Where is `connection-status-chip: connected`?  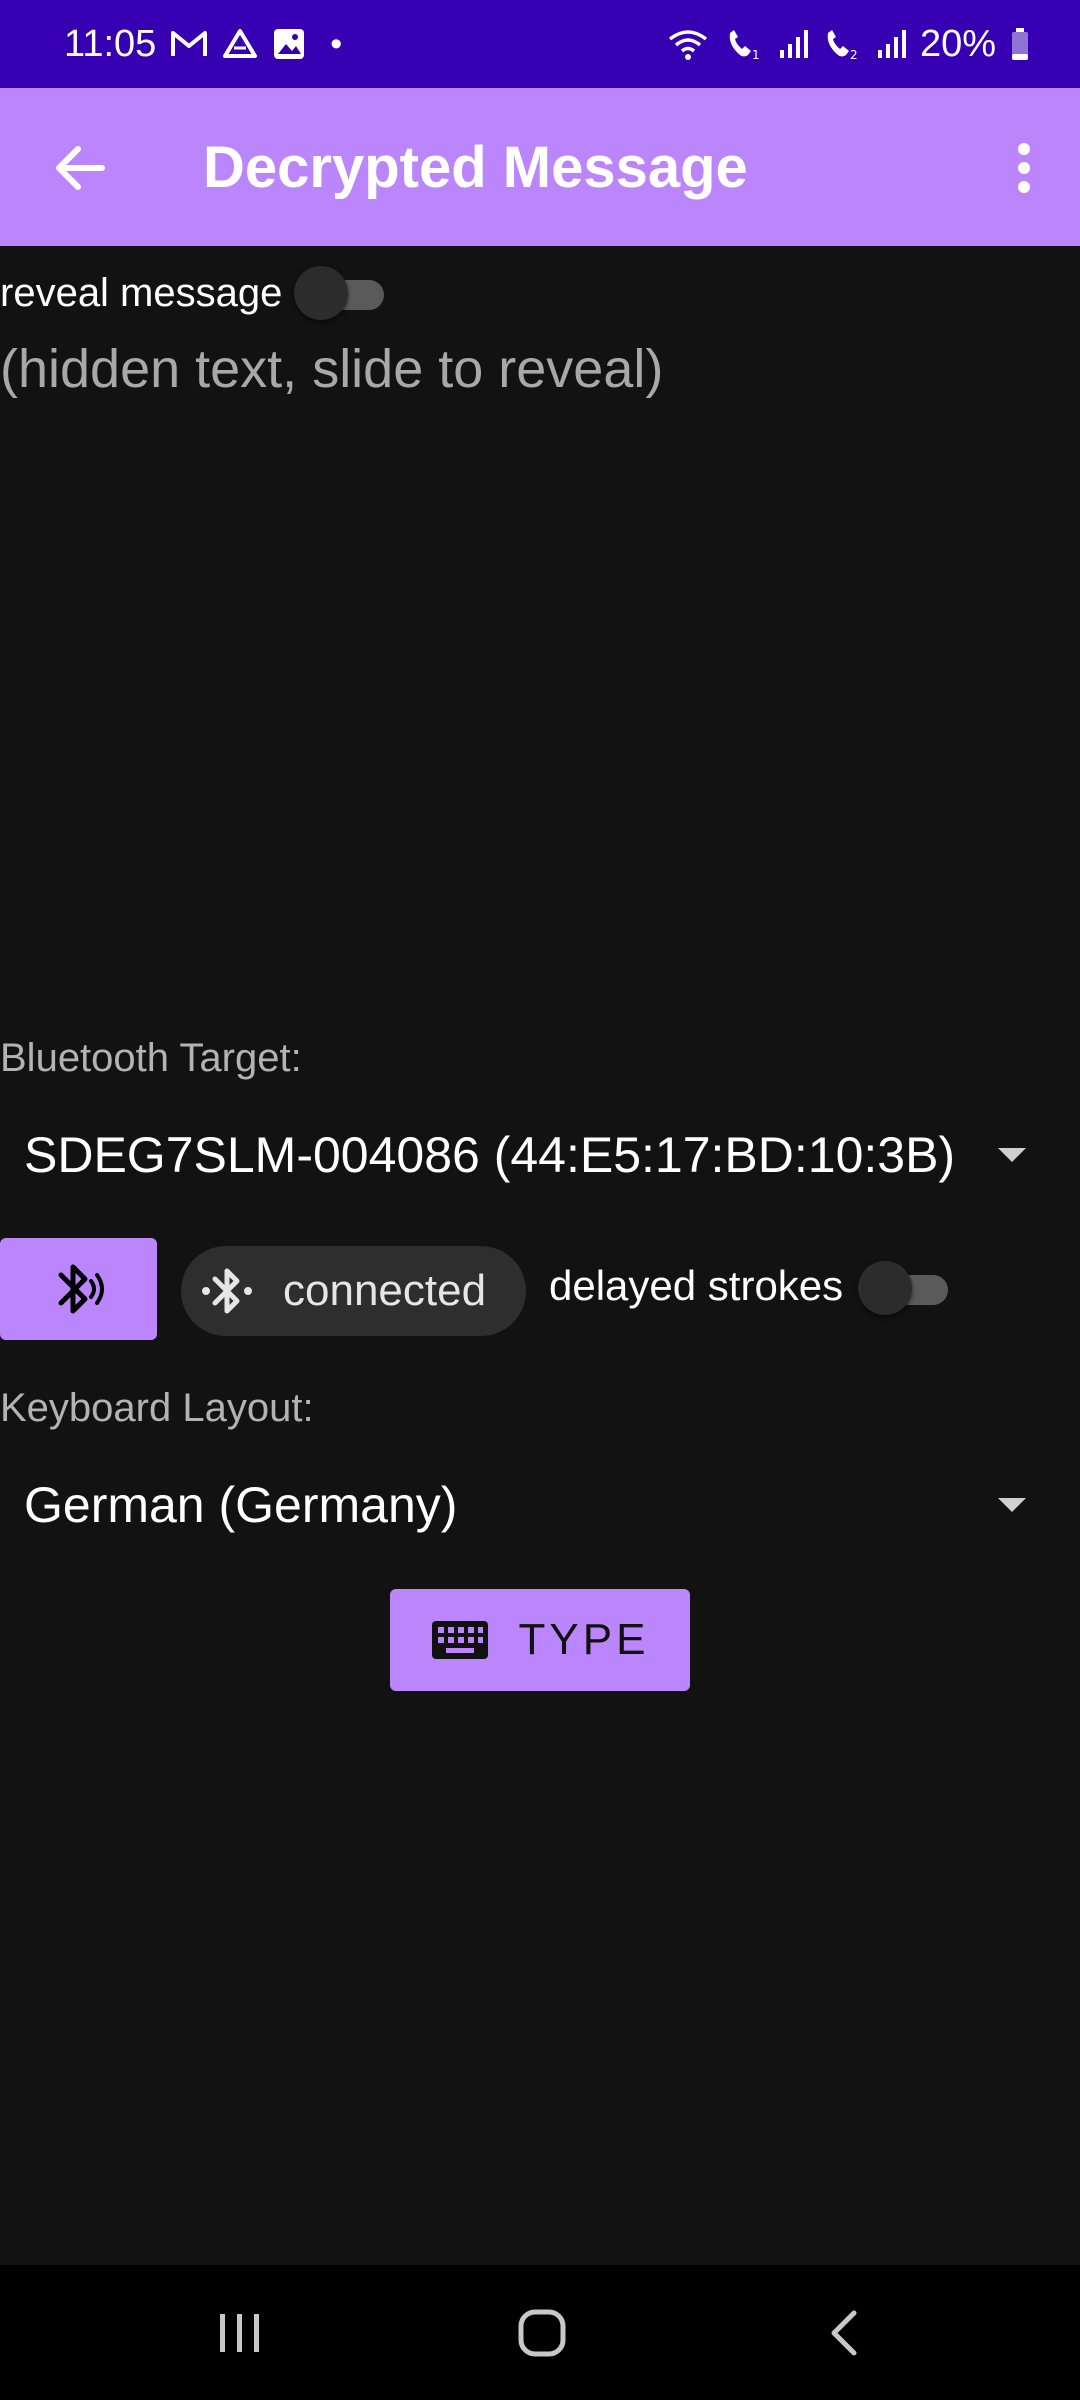 connection-status-chip: connected is located at coordinates (353, 1291).